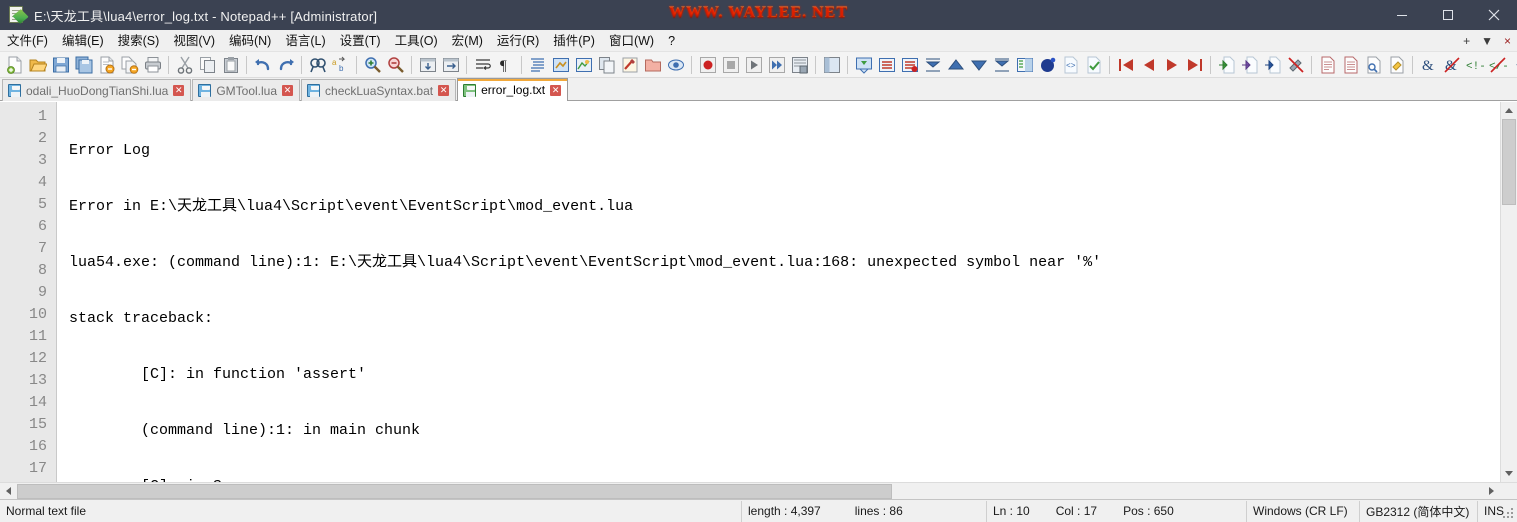 This screenshot has width=1517, height=522. I want to click on settings-wrench-icon, so click(1513, 65).